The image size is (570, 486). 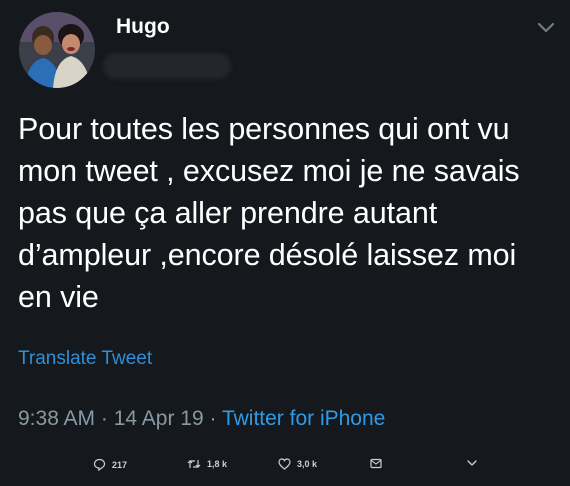 I want to click on tweet-meta: 9:38 AM · 14 Apr 19 · Twitter for iPhone, so click(x=201, y=419).